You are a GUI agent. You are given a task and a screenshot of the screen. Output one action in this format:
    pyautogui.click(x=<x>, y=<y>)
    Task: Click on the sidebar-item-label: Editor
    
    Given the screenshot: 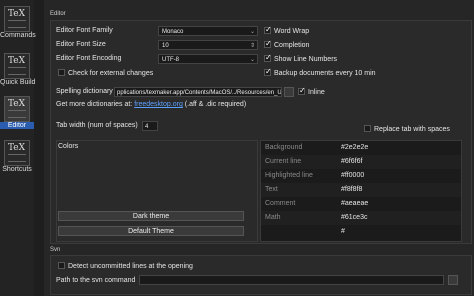 What is the action you would take?
    pyautogui.click(x=17, y=125)
    